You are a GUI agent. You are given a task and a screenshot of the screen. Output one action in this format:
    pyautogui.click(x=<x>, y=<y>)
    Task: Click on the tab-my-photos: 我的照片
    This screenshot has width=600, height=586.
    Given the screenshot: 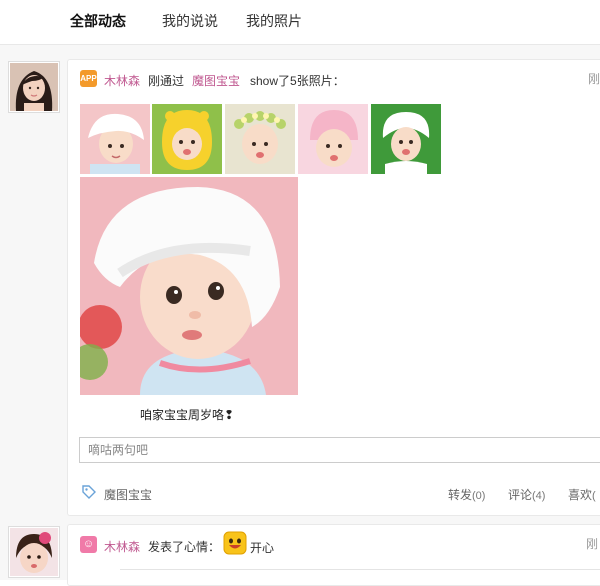 What is the action you would take?
    pyautogui.click(x=274, y=21)
    